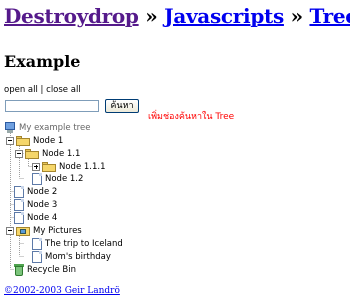  Describe the element at coordinates (64, 178) in the screenshot. I see `tree-node-label: Node 1.2` at that location.